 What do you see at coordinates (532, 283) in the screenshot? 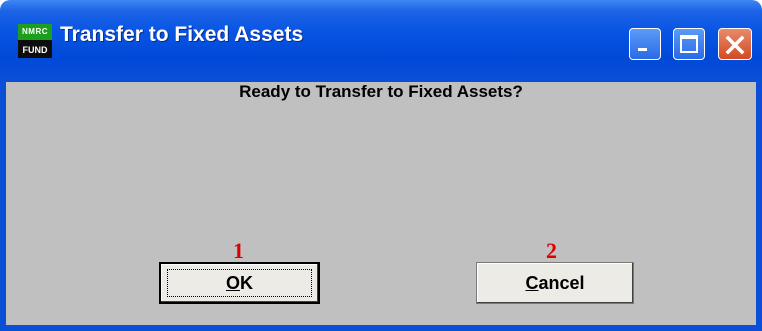
I see `cancel-button-mnemonic: C` at bounding box center [532, 283].